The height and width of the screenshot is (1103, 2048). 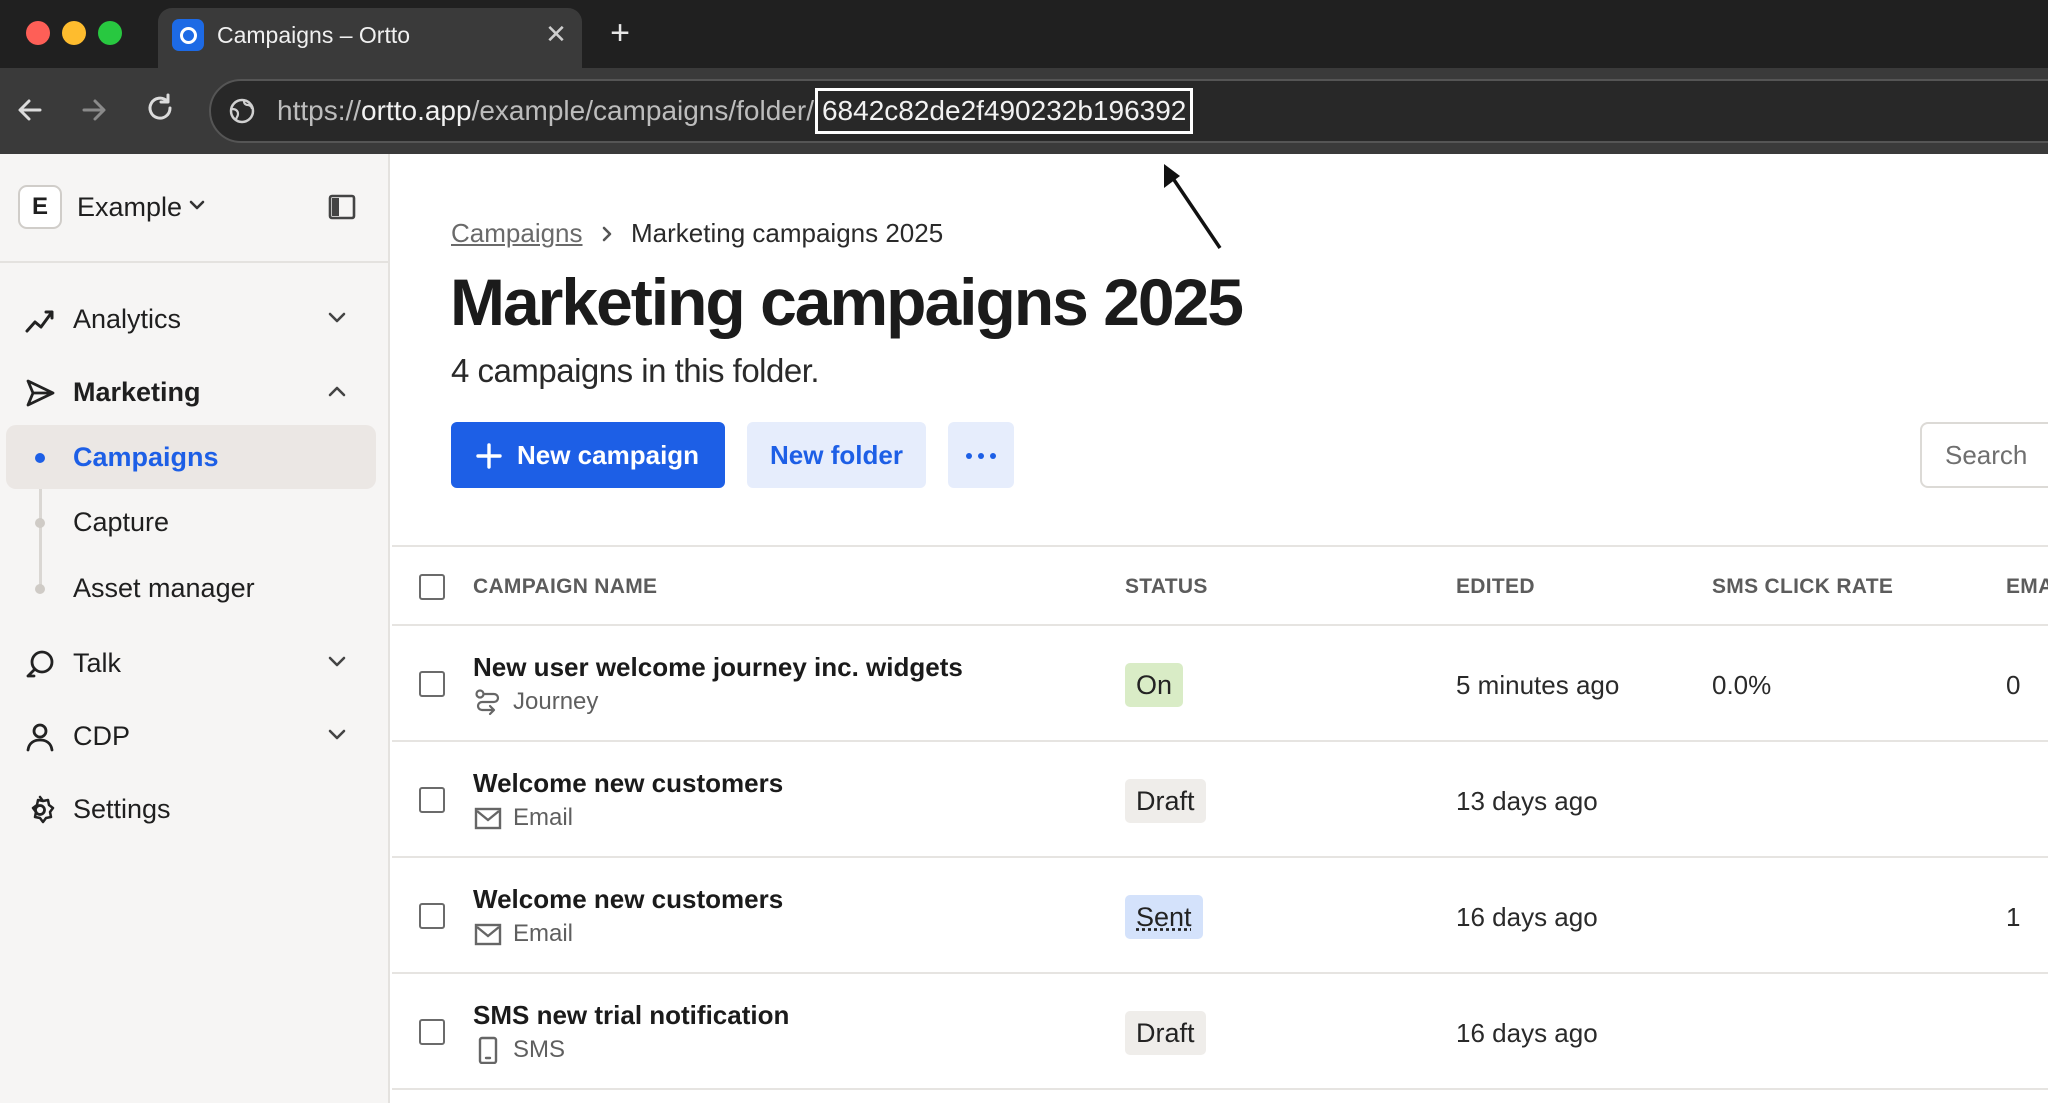 I want to click on new-campaign-label: New campaign, so click(x=608, y=455).